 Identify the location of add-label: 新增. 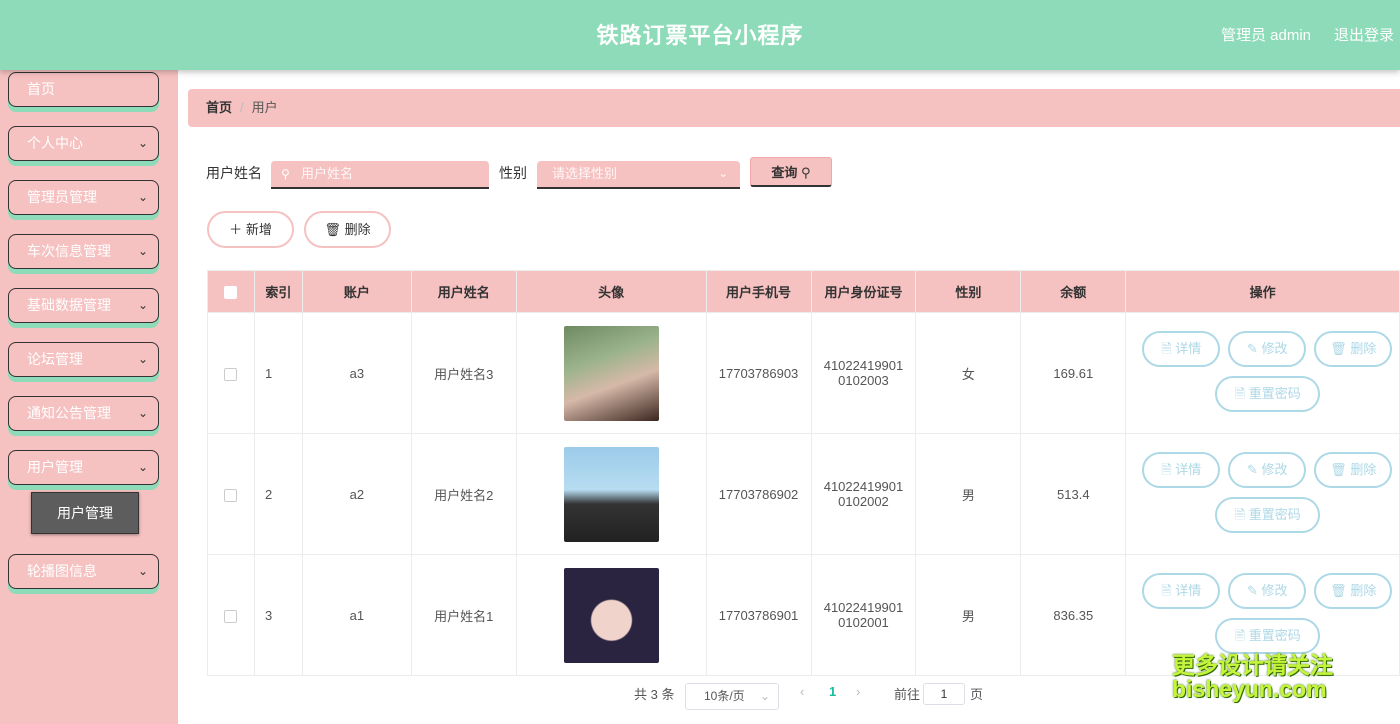
(258, 229).